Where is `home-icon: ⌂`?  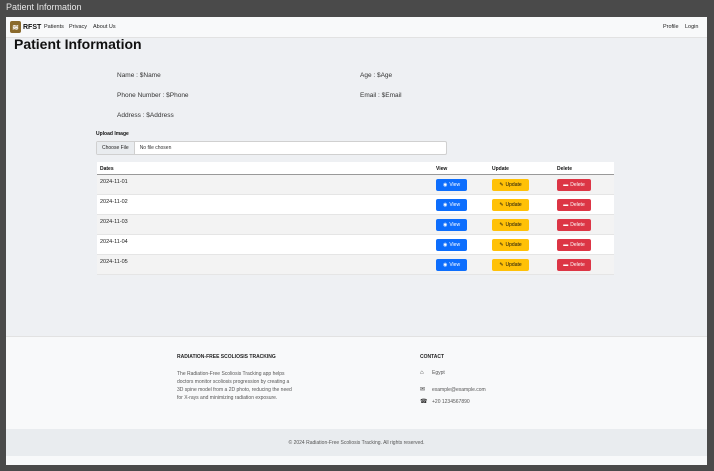
home-icon: ⌂ is located at coordinates (422, 373).